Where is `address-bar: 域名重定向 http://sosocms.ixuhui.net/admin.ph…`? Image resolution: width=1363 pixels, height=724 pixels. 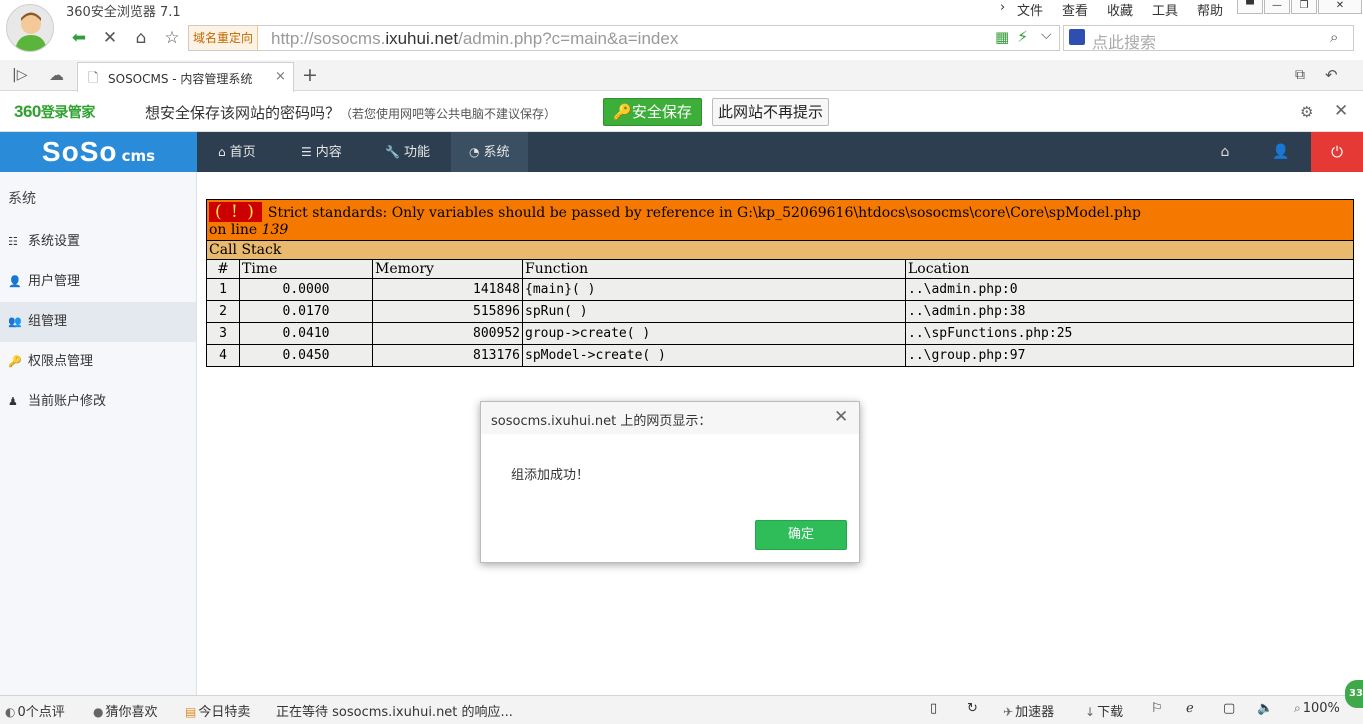 address-bar: 域名重定向 http://sosocms.ixuhui.net/admin.ph… is located at coordinates (624, 38).